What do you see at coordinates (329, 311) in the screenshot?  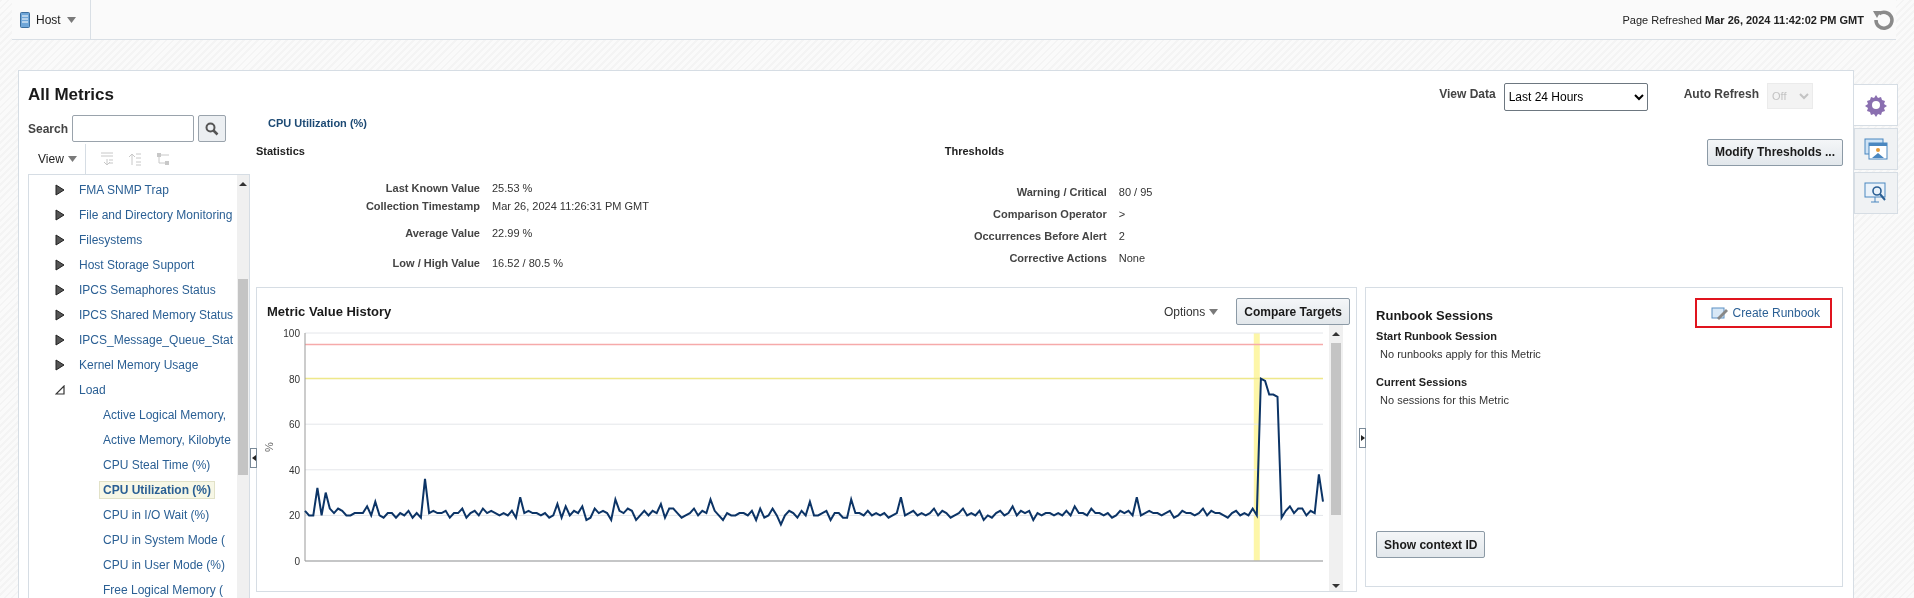 I see `panel-title: Metric Value History` at bounding box center [329, 311].